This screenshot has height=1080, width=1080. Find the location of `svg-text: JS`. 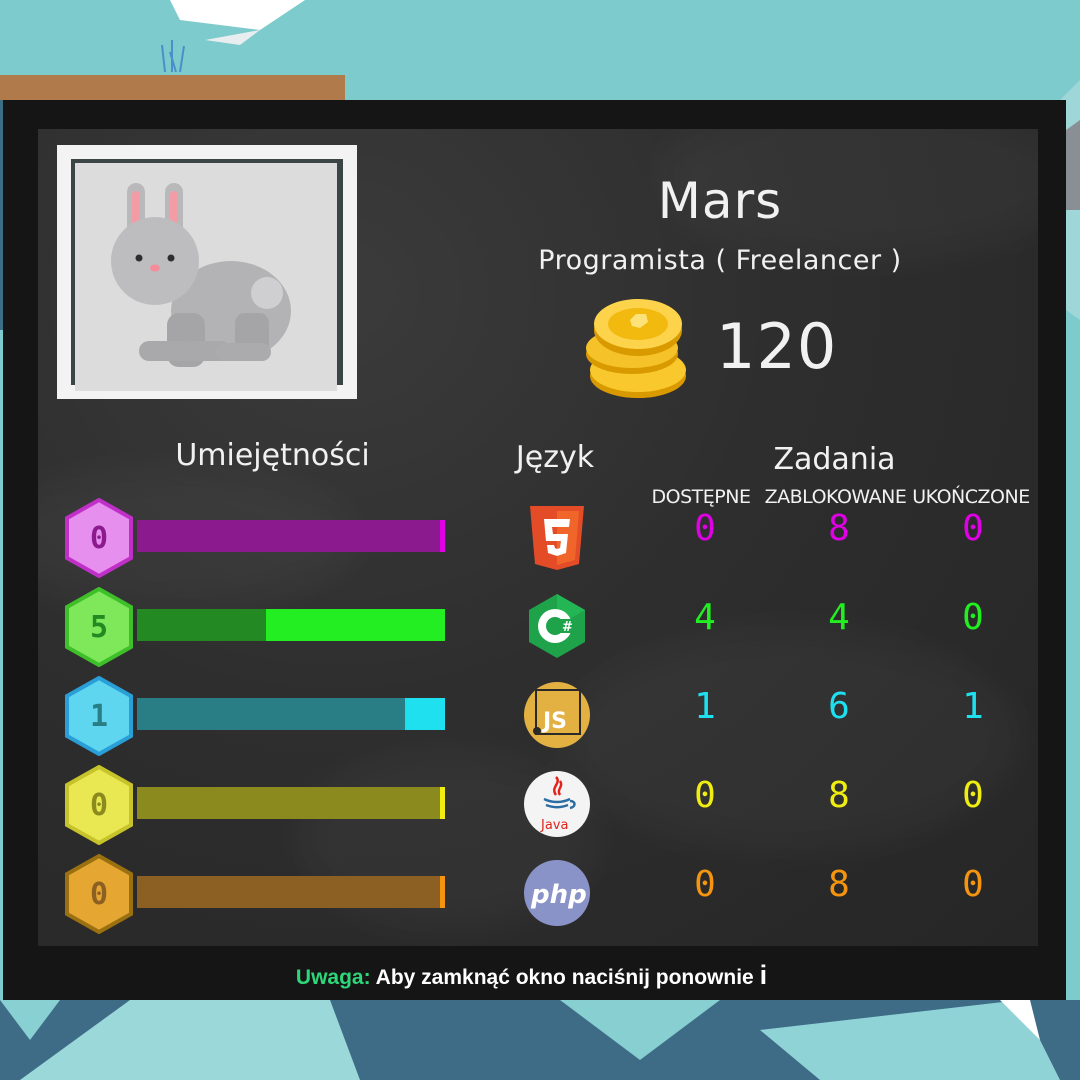

svg-text: JS is located at coordinates (554, 721).